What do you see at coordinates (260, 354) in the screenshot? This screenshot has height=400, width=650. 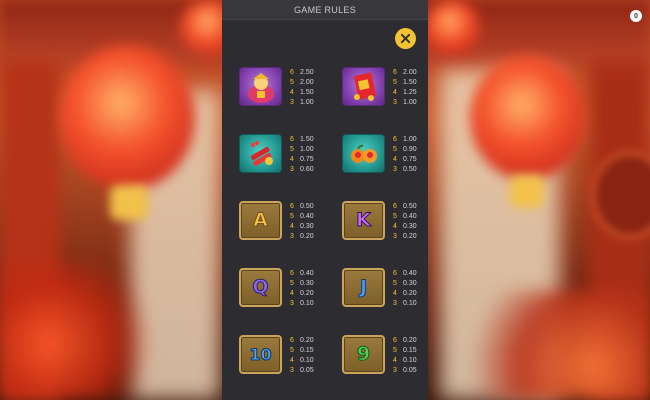 I see `symbol-10-icon: 10` at bounding box center [260, 354].